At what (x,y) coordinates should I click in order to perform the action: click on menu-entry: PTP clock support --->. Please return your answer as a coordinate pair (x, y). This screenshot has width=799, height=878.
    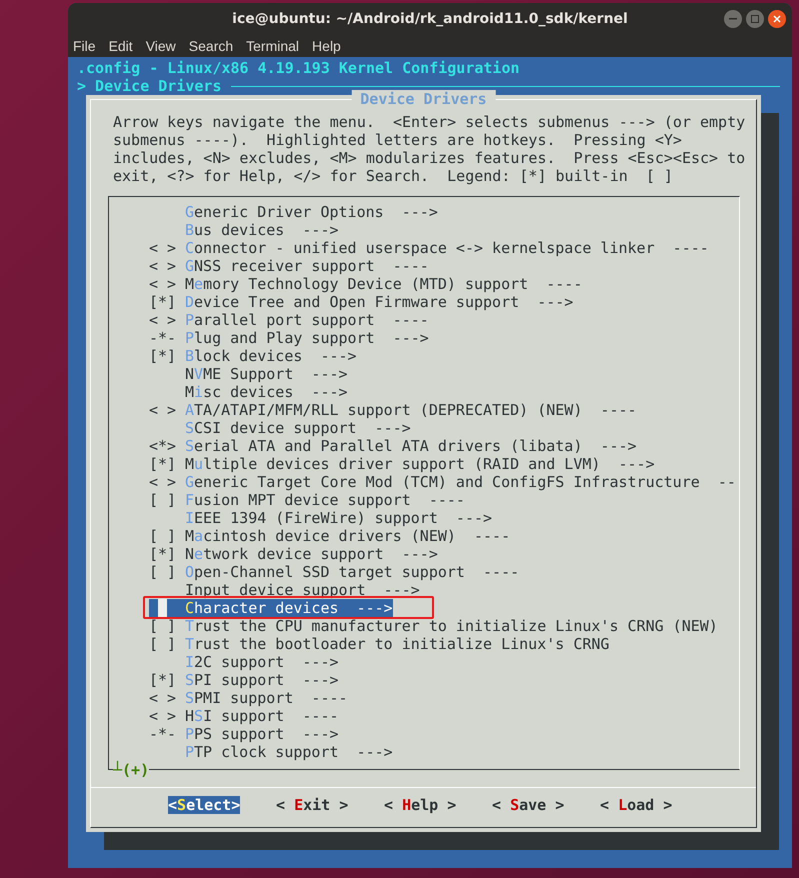
    Looking at the image, I should click on (289, 752).